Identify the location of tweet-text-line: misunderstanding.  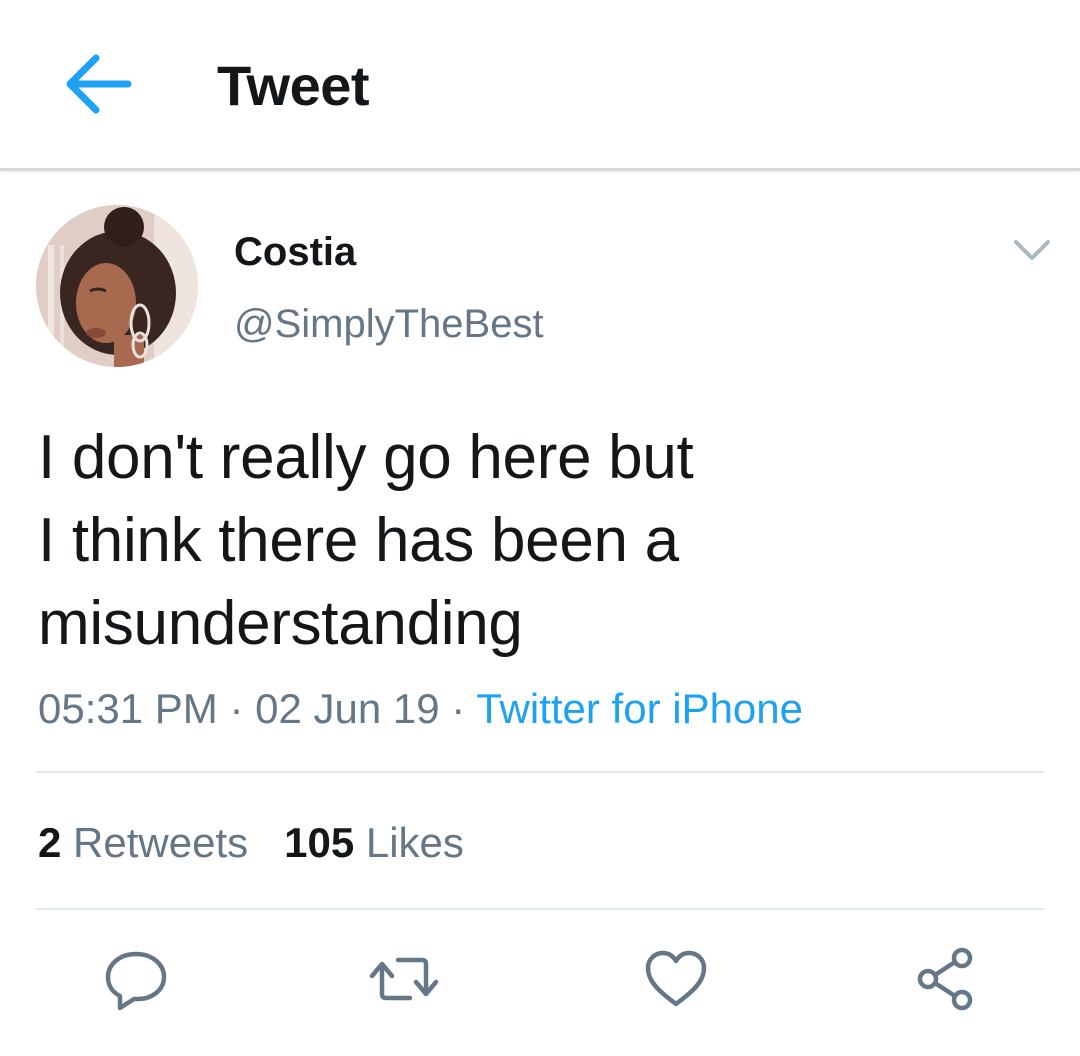
(280, 623).